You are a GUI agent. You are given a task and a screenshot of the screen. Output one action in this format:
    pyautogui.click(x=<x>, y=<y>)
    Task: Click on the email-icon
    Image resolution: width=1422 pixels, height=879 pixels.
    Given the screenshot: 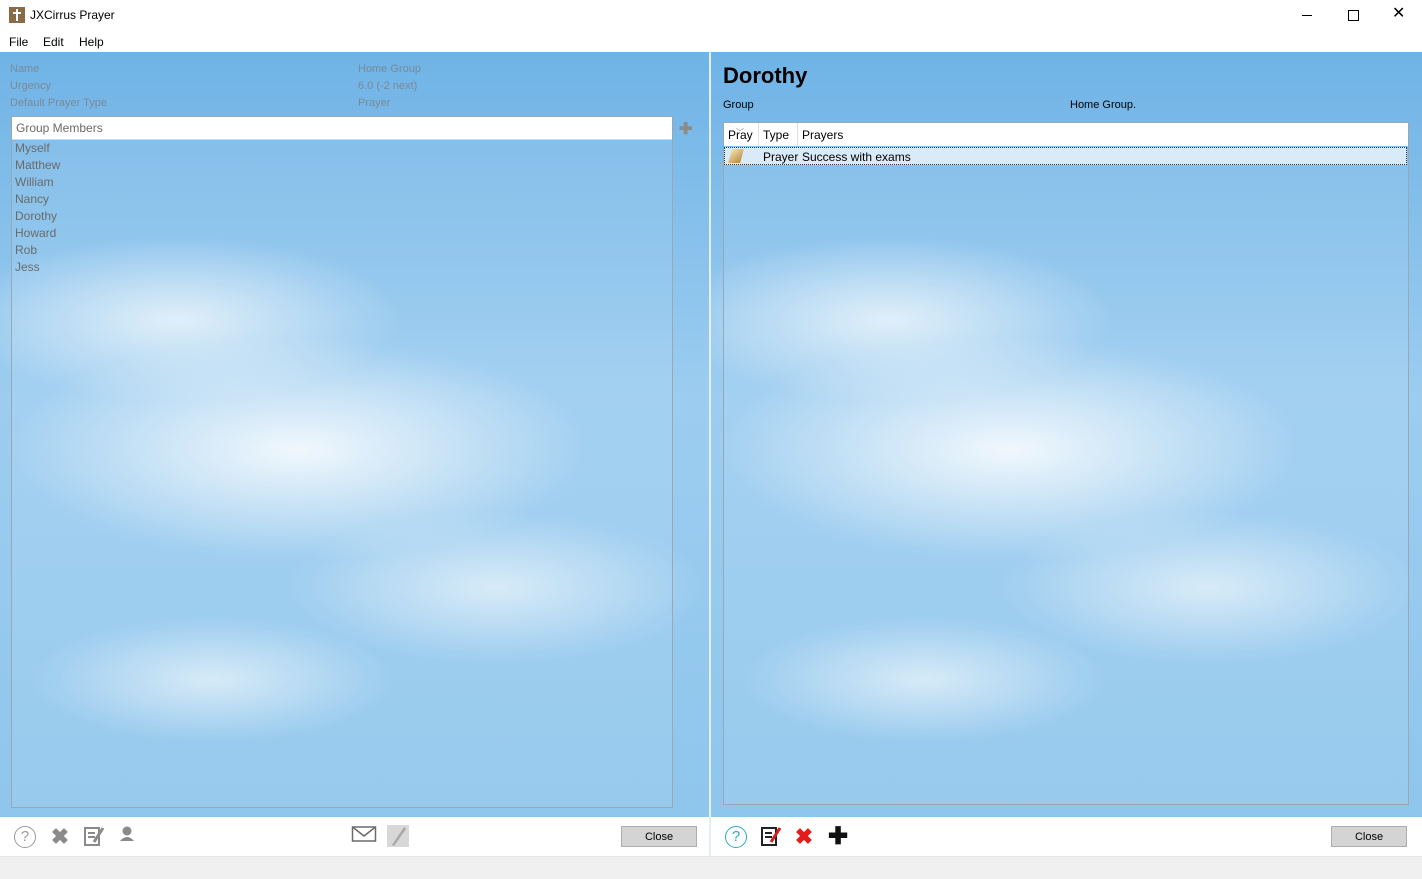 What is the action you would take?
    pyautogui.click(x=364, y=834)
    